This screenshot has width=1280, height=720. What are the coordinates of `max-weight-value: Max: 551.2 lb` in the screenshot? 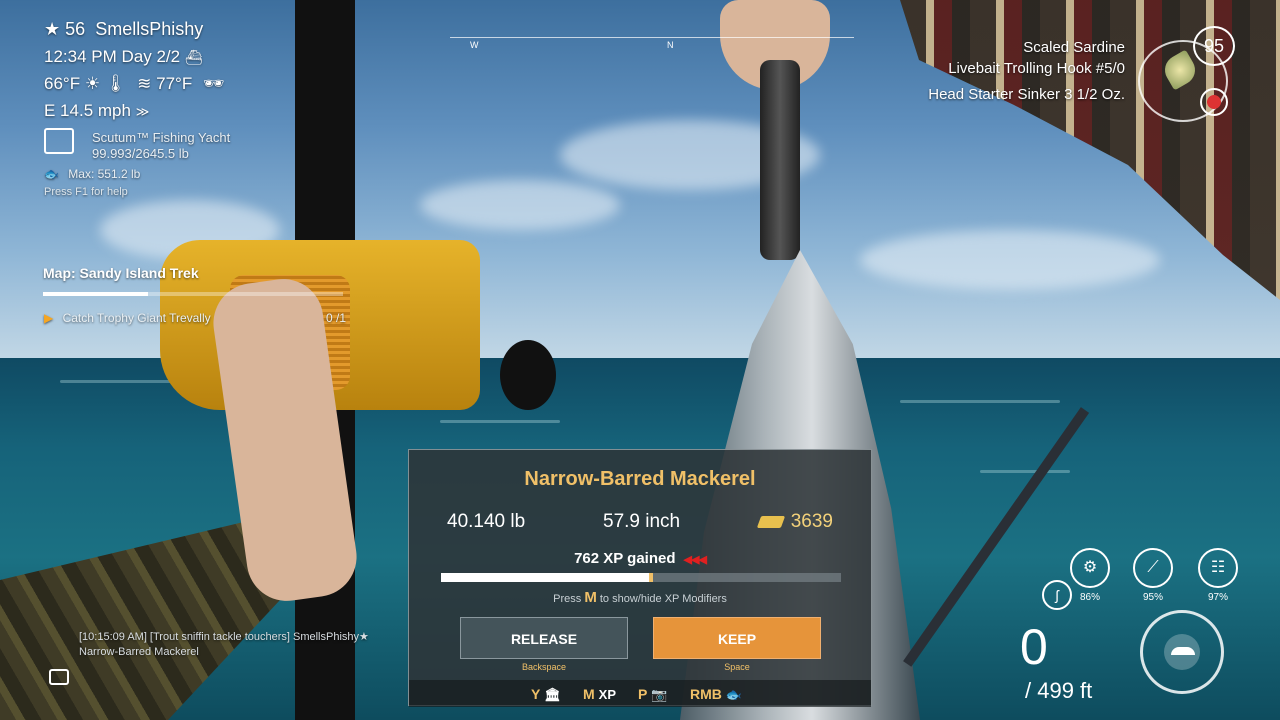 It's located at (104, 174).